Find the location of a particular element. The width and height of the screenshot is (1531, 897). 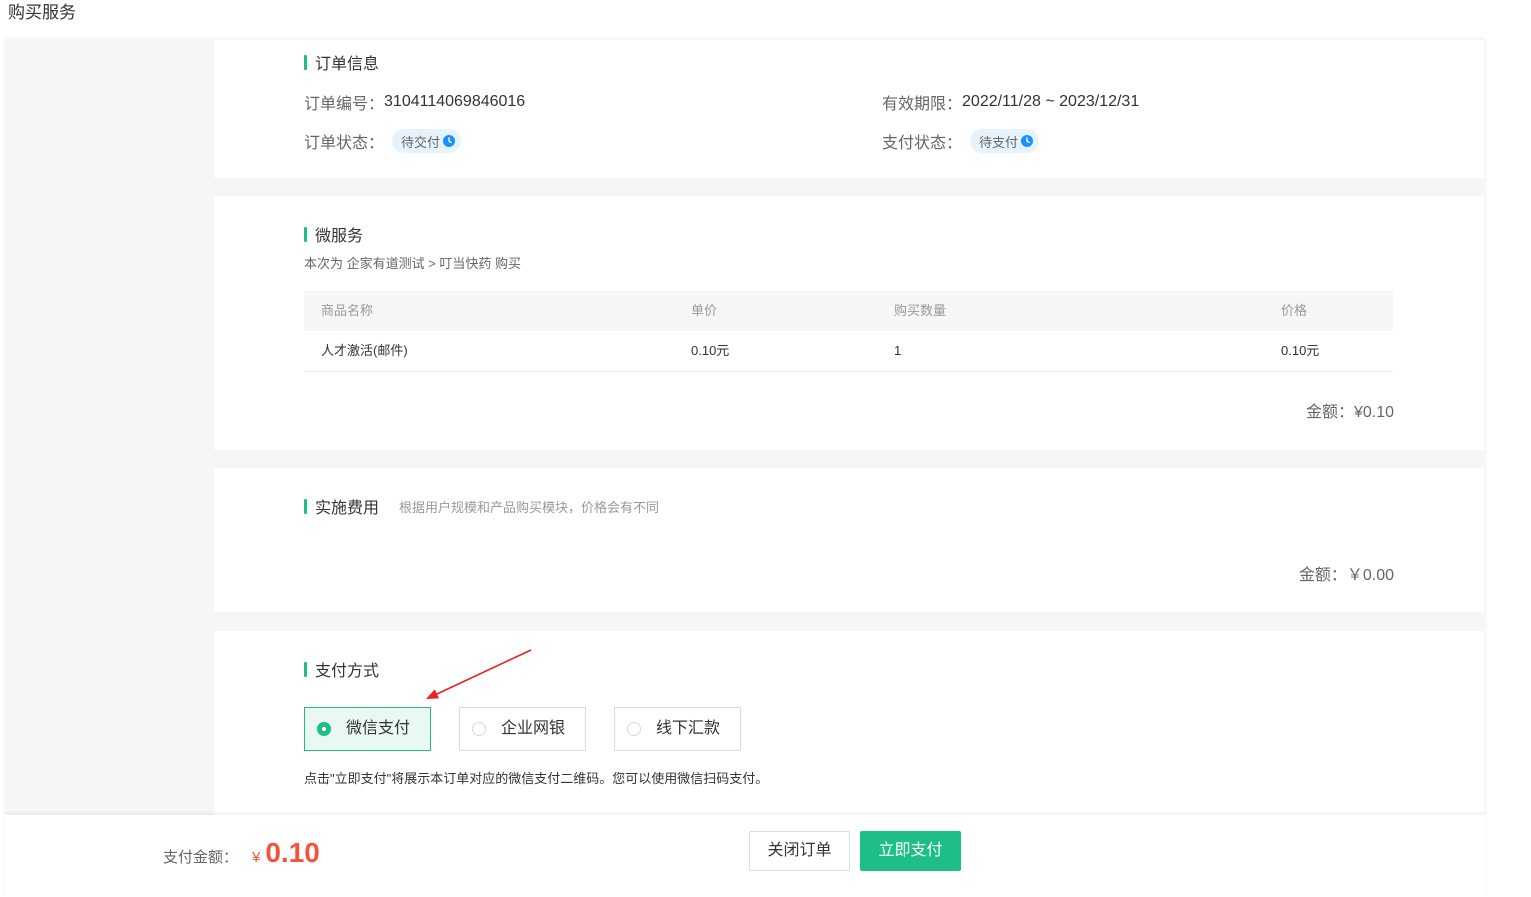

implementation-fee-card: 实施费用 根据用户规模和产品购买模块，价格会有不同 金额：￥0.00 is located at coordinates (849, 540).